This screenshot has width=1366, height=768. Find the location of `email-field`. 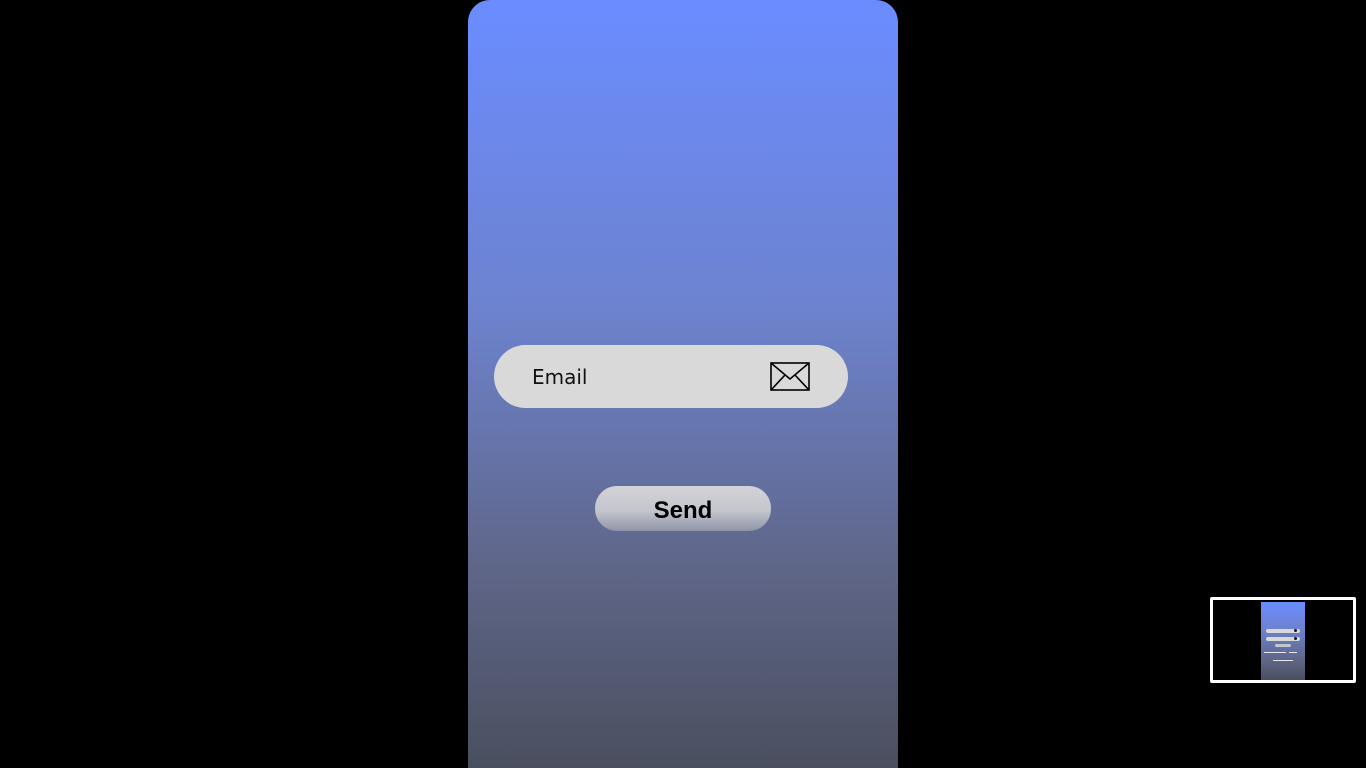

email-field is located at coordinates (671, 376).